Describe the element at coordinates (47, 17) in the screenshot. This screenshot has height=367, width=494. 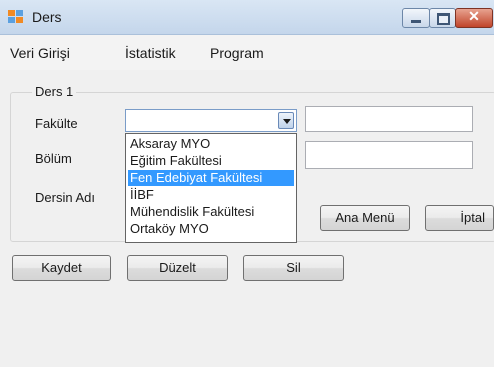
I see `window-title: Ders` at that location.